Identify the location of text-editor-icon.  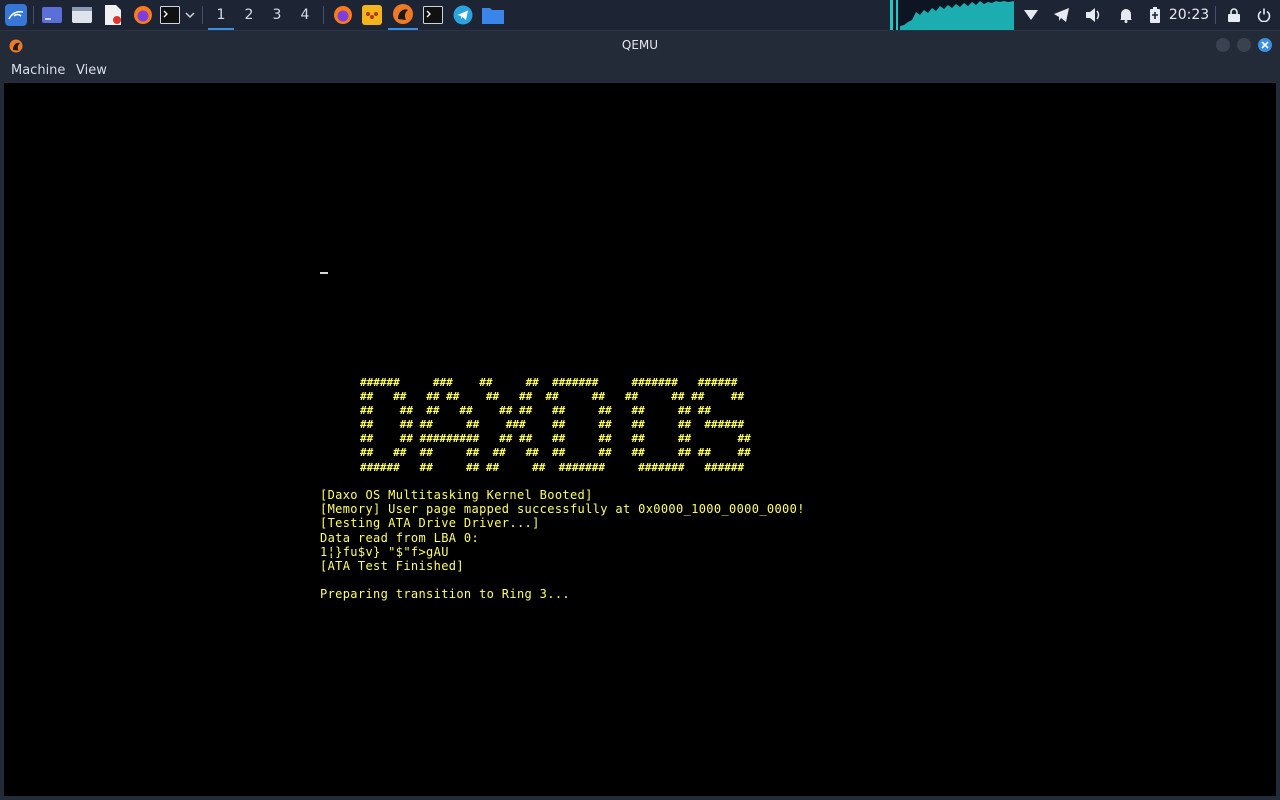
(113, 15).